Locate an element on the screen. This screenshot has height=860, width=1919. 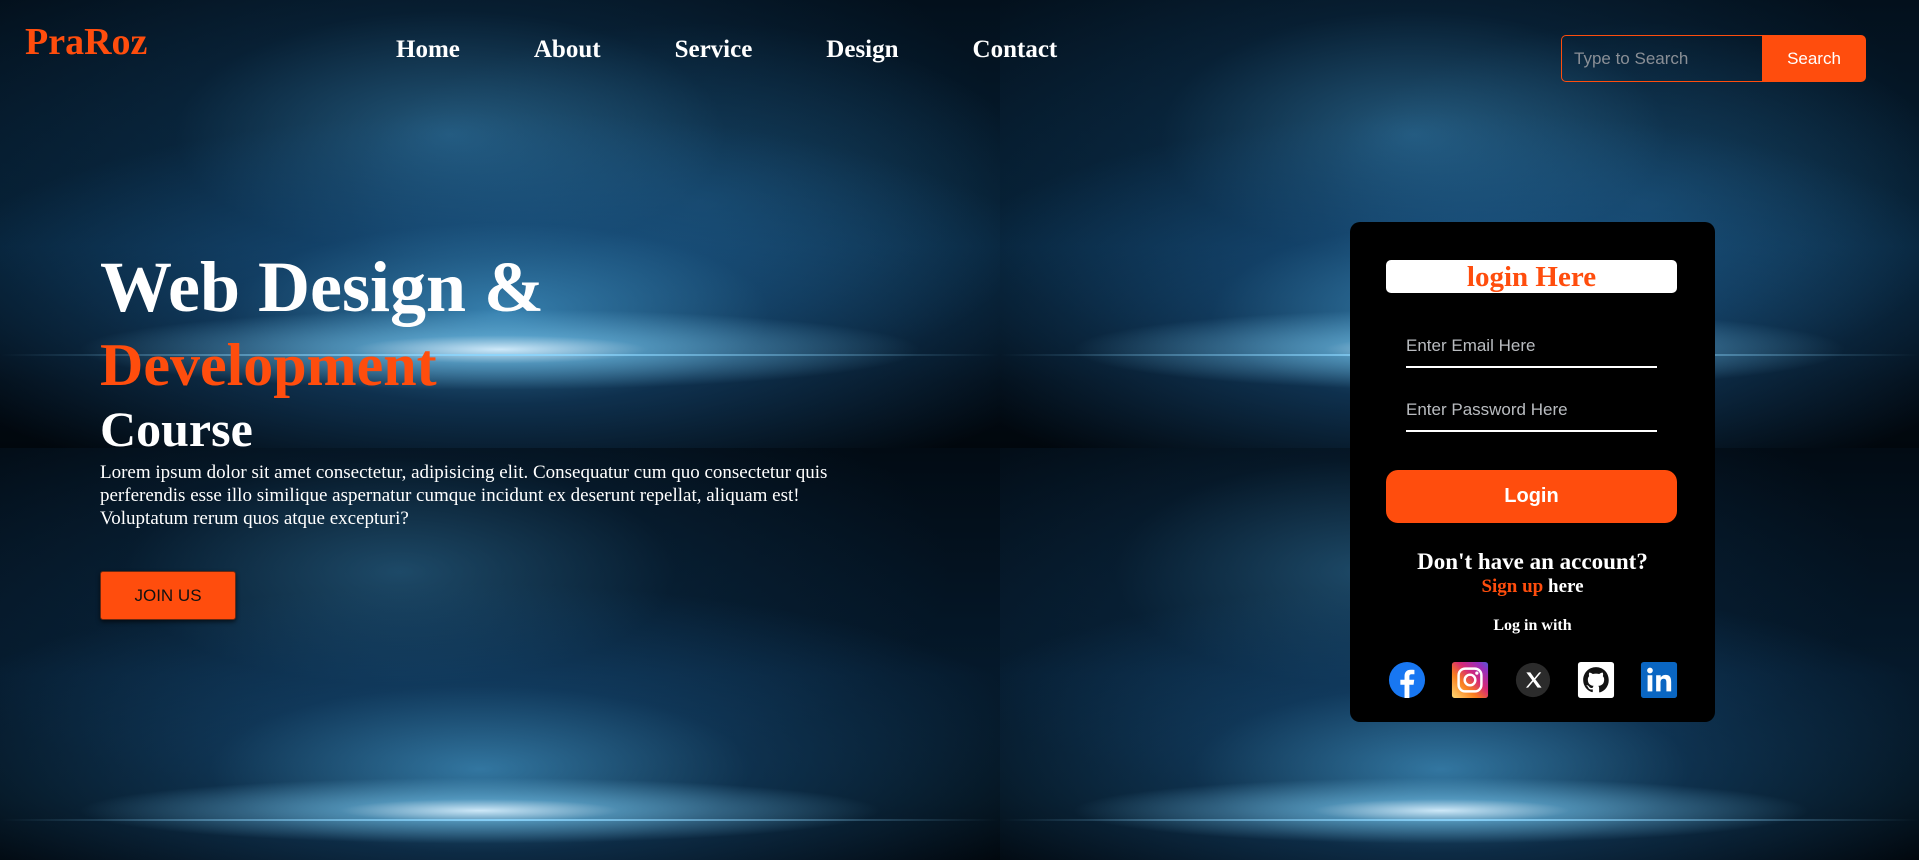
login-with-label: Log in with is located at coordinates (1532, 625).